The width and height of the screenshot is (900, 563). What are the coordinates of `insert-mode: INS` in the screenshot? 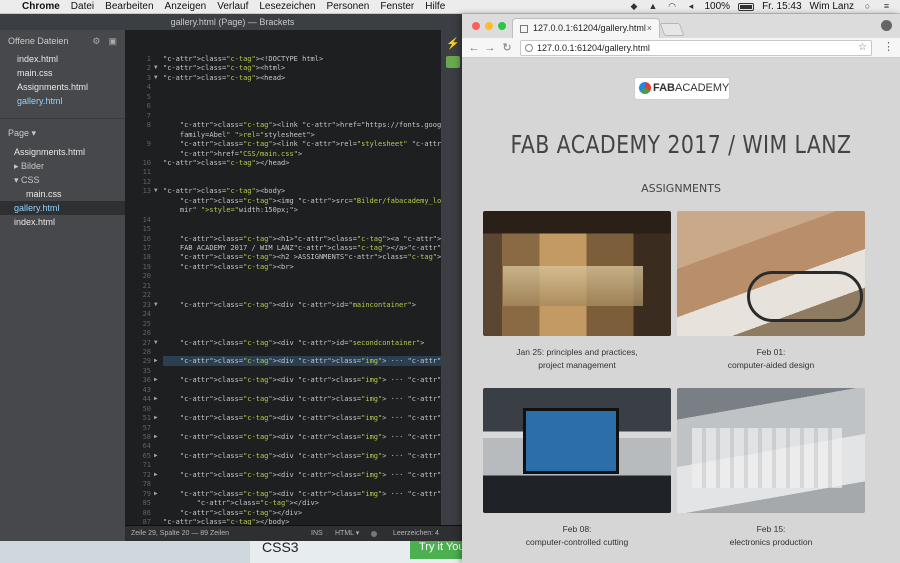 It's located at (317, 534).